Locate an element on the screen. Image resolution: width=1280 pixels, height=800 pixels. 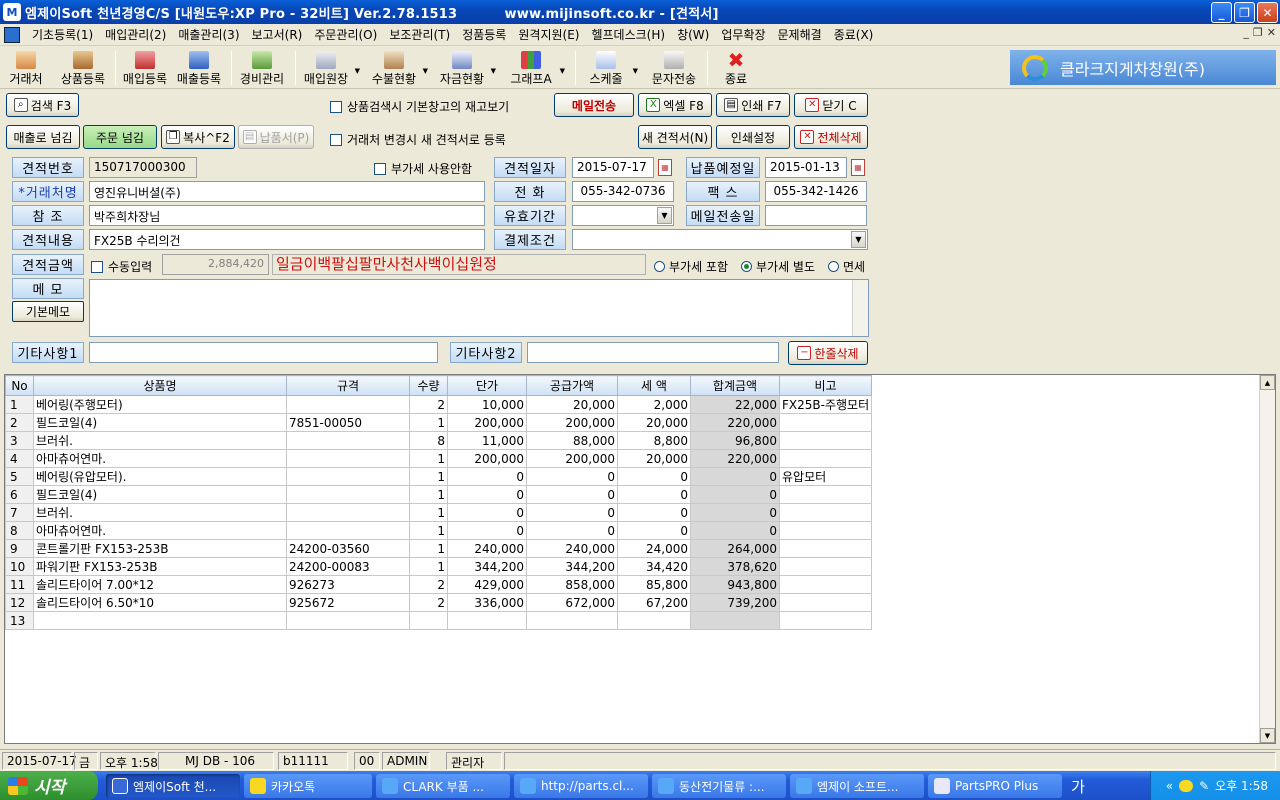
table-cell: 베어링(유압모터). is located at coordinates (160, 476).